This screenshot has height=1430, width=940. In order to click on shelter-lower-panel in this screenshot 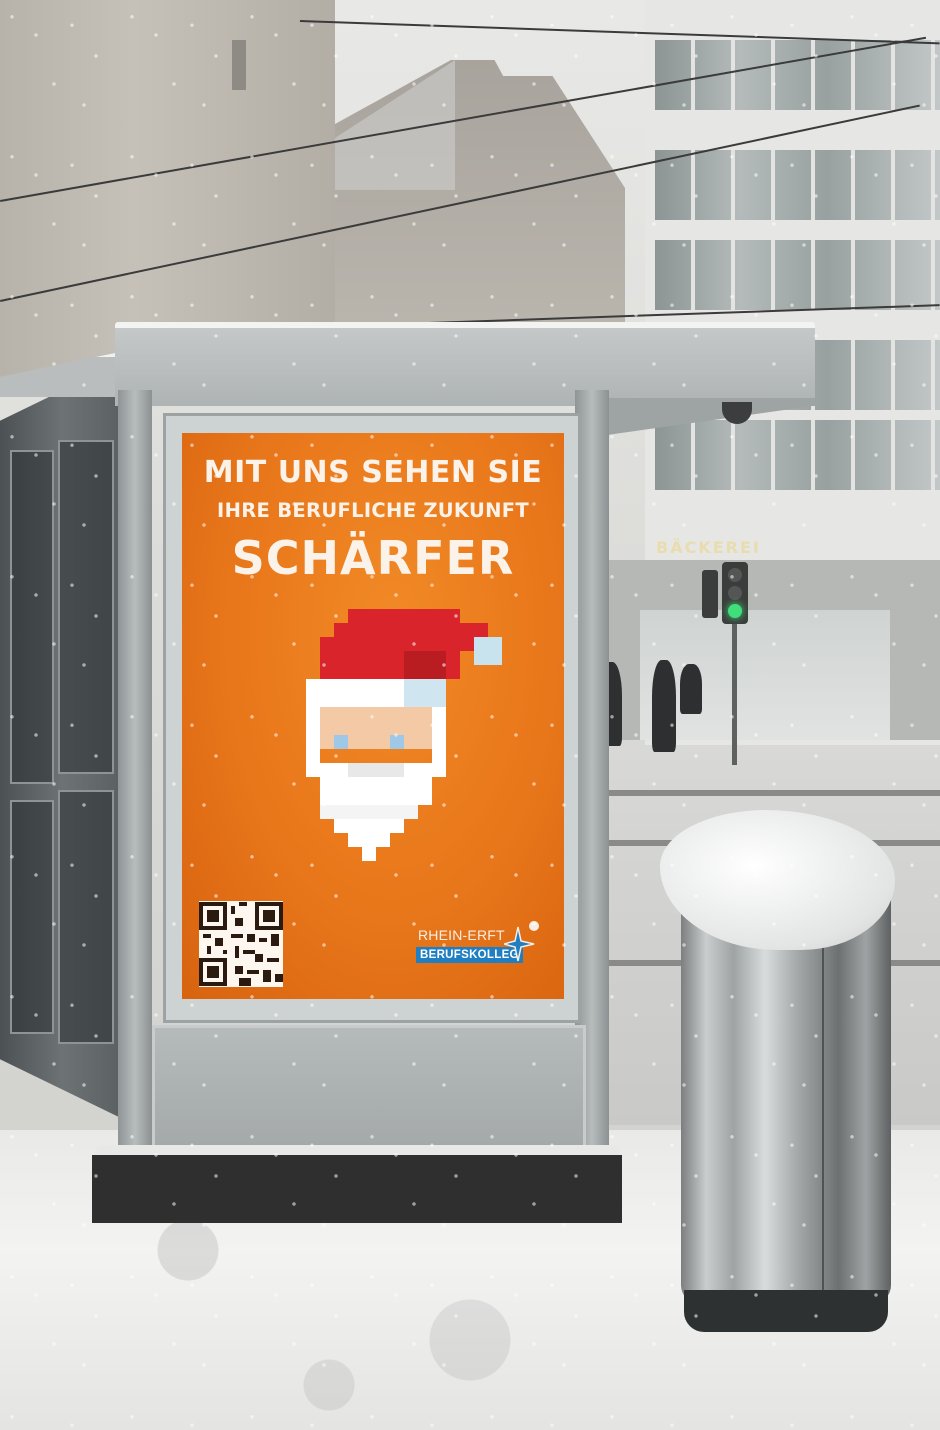, I will do `click(369, 1094)`.